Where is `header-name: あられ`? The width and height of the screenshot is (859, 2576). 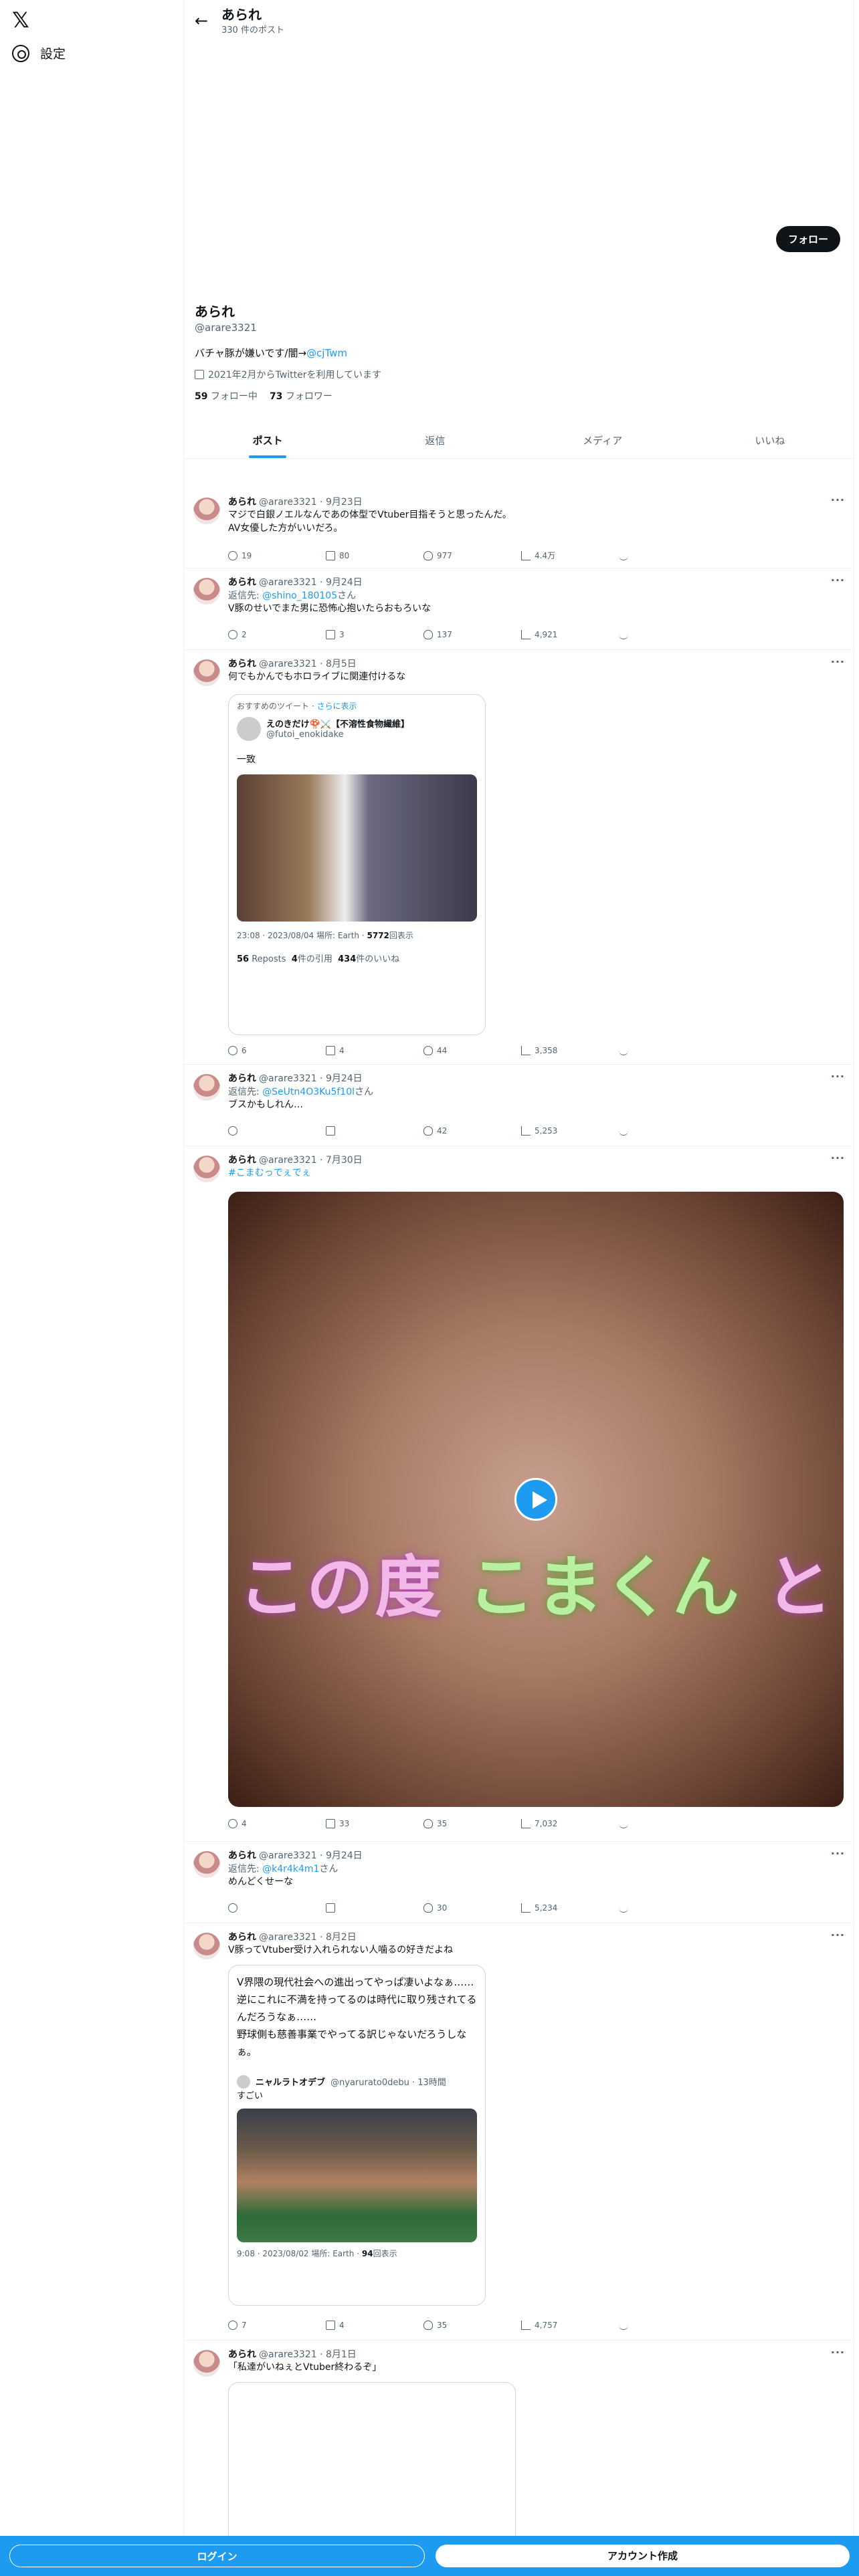
header-name: あられ is located at coordinates (242, 14).